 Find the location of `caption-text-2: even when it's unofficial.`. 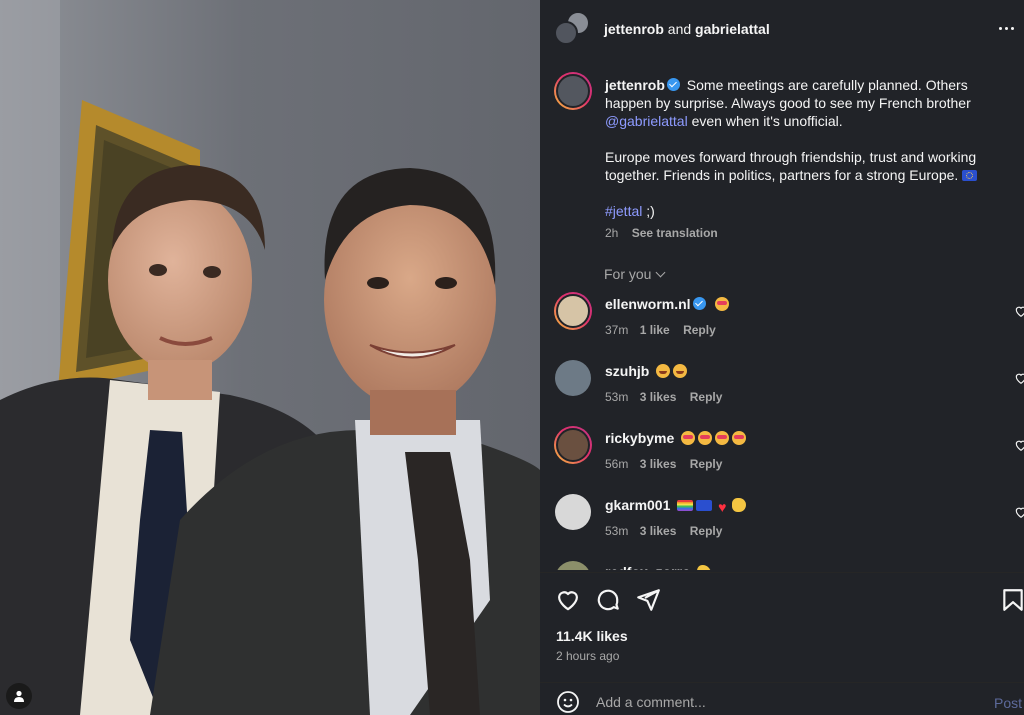

caption-text-2: even when it's unofficial. is located at coordinates (767, 121).